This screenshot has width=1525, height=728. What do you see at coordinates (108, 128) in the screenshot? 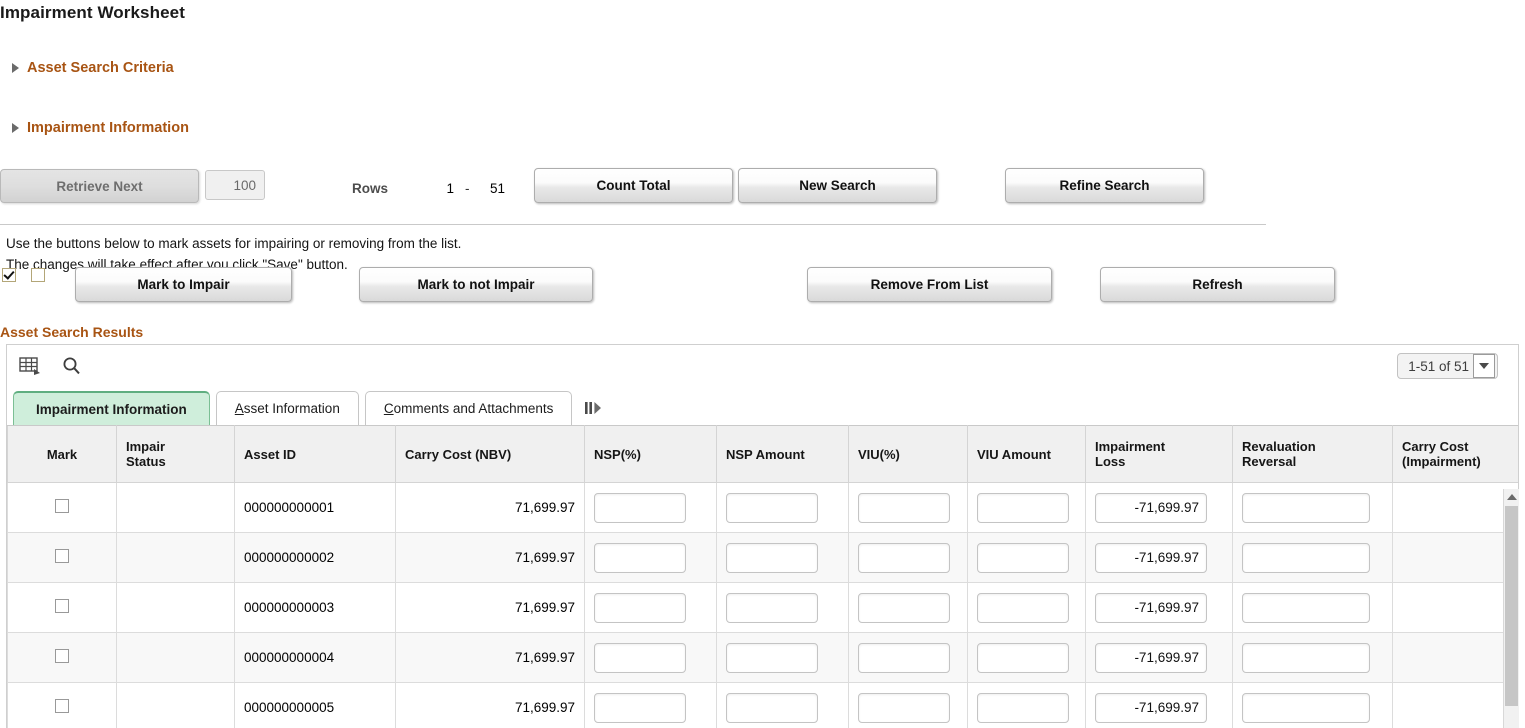
I see `section-label: Impairment Information` at bounding box center [108, 128].